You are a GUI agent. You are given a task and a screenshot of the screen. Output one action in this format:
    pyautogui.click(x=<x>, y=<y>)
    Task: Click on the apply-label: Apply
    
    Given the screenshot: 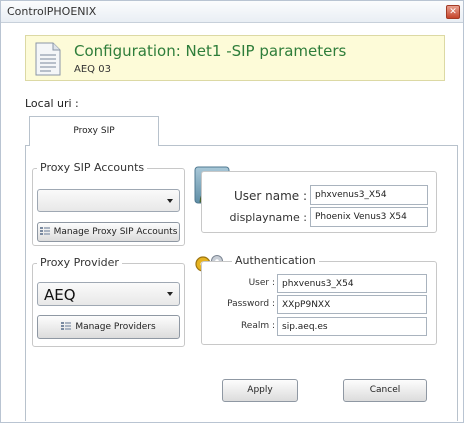 What is the action you would take?
    pyautogui.click(x=260, y=390)
    